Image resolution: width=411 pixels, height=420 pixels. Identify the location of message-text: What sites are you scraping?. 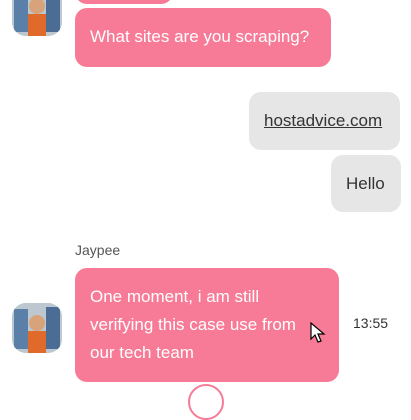
(200, 36).